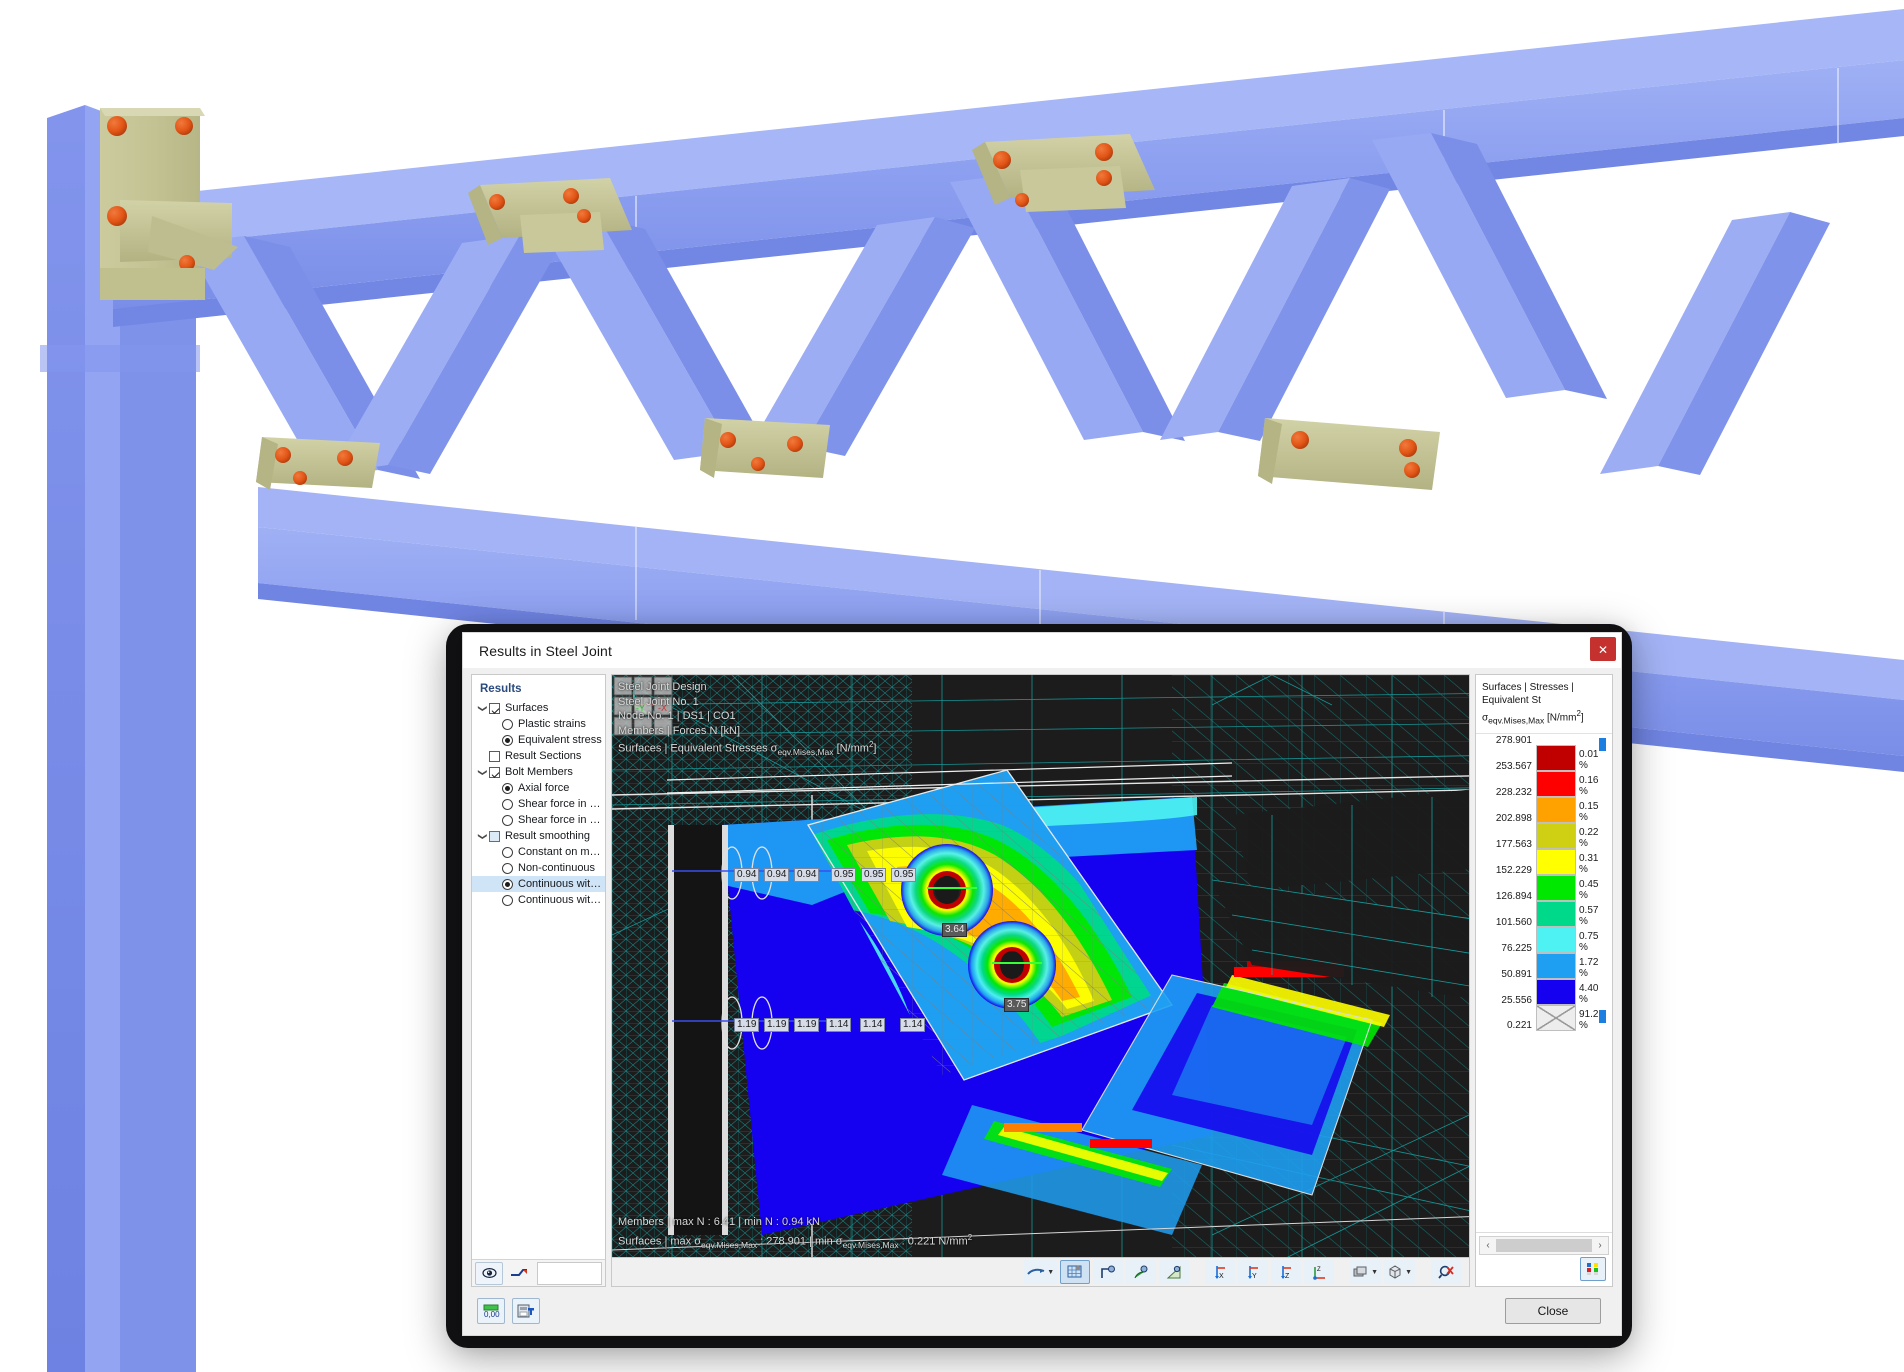 The width and height of the screenshot is (1904, 1372). Describe the element at coordinates (494, 772) in the screenshot. I see `checkbox-bolt-members` at that location.